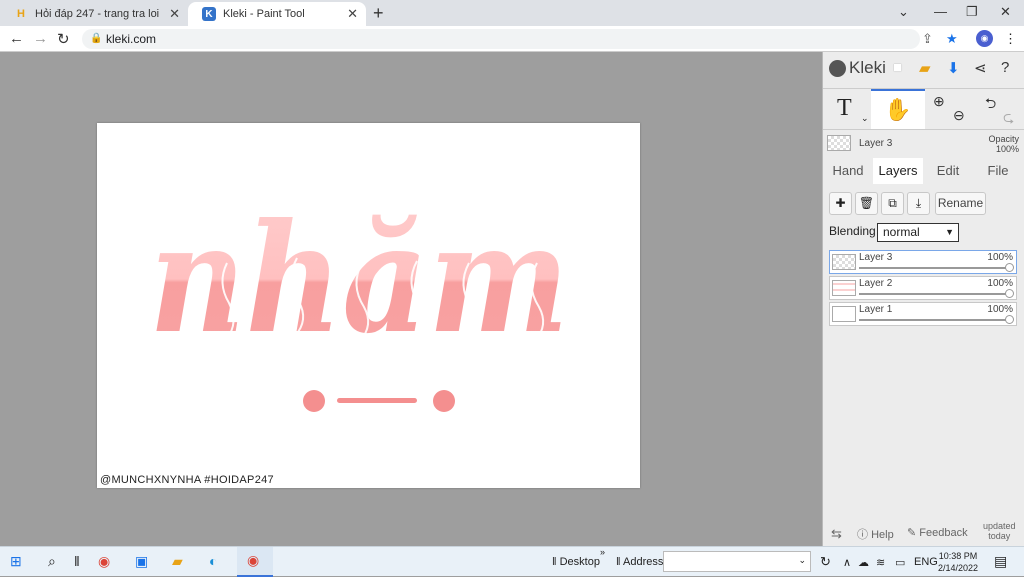 This screenshot has width=1024, height=577. Describe the element at coordinates (923, 288) in the screenshot. I see `layer-item: Layer 2 100%` at that location.